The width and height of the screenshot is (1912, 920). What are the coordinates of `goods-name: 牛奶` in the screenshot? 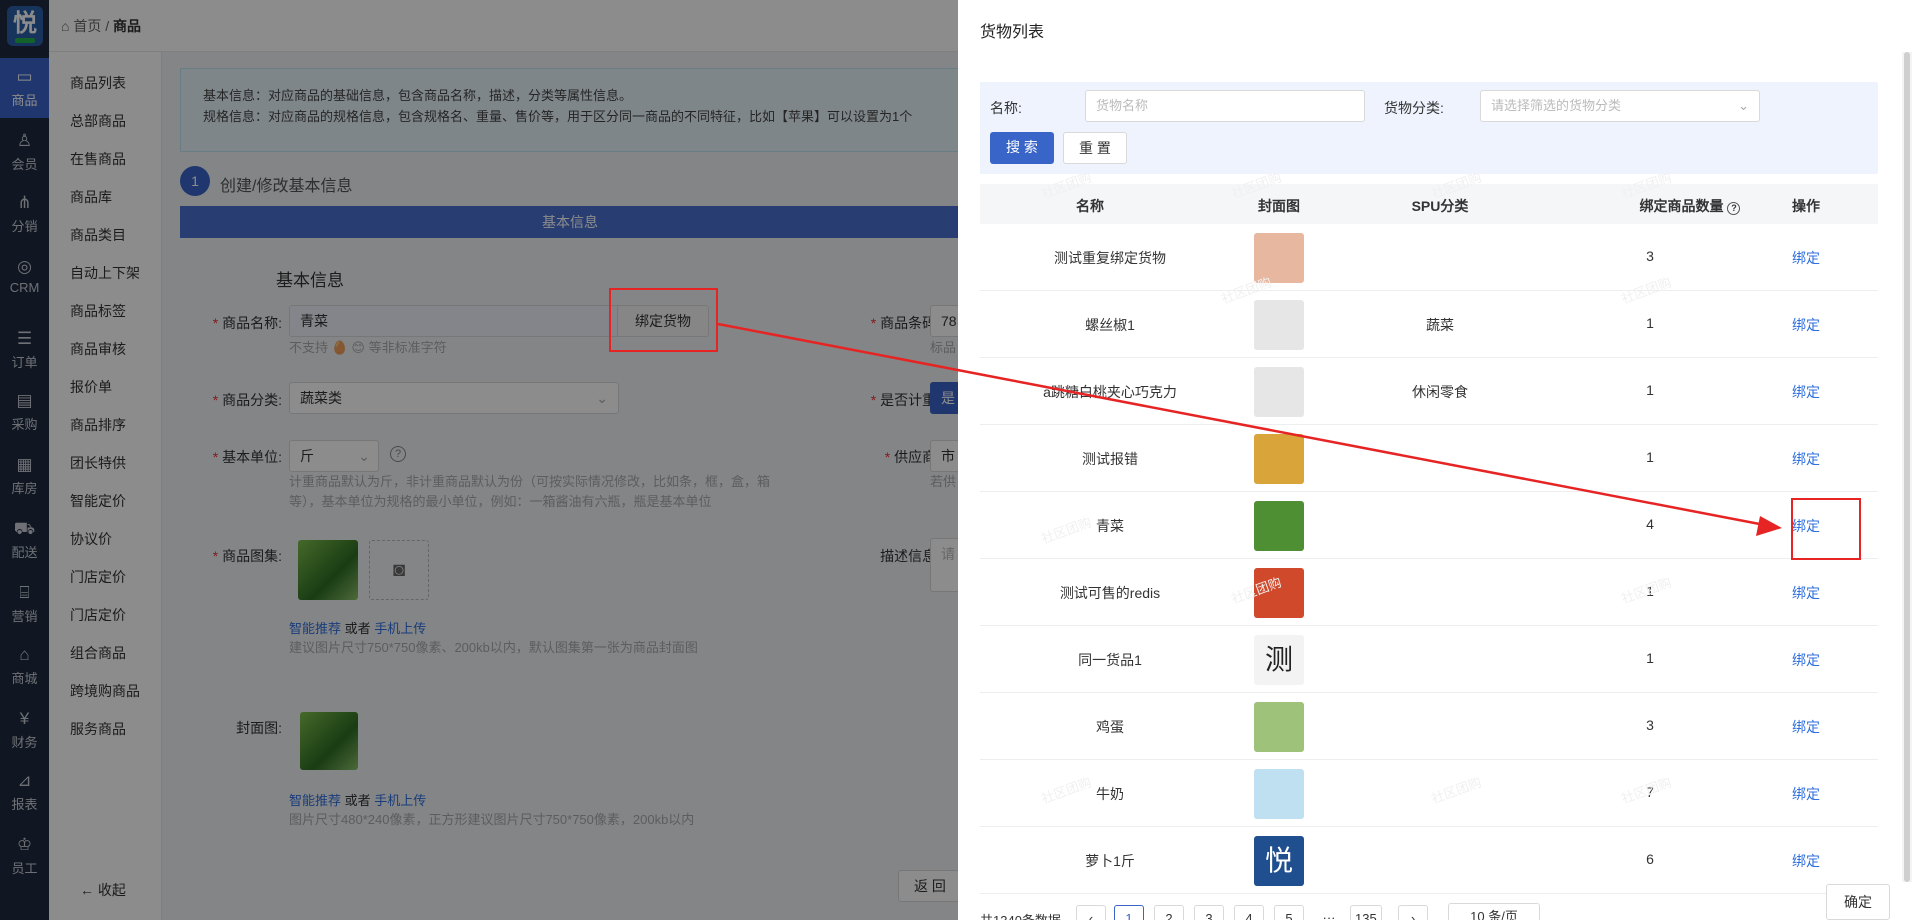 It's located at (1110, 794).